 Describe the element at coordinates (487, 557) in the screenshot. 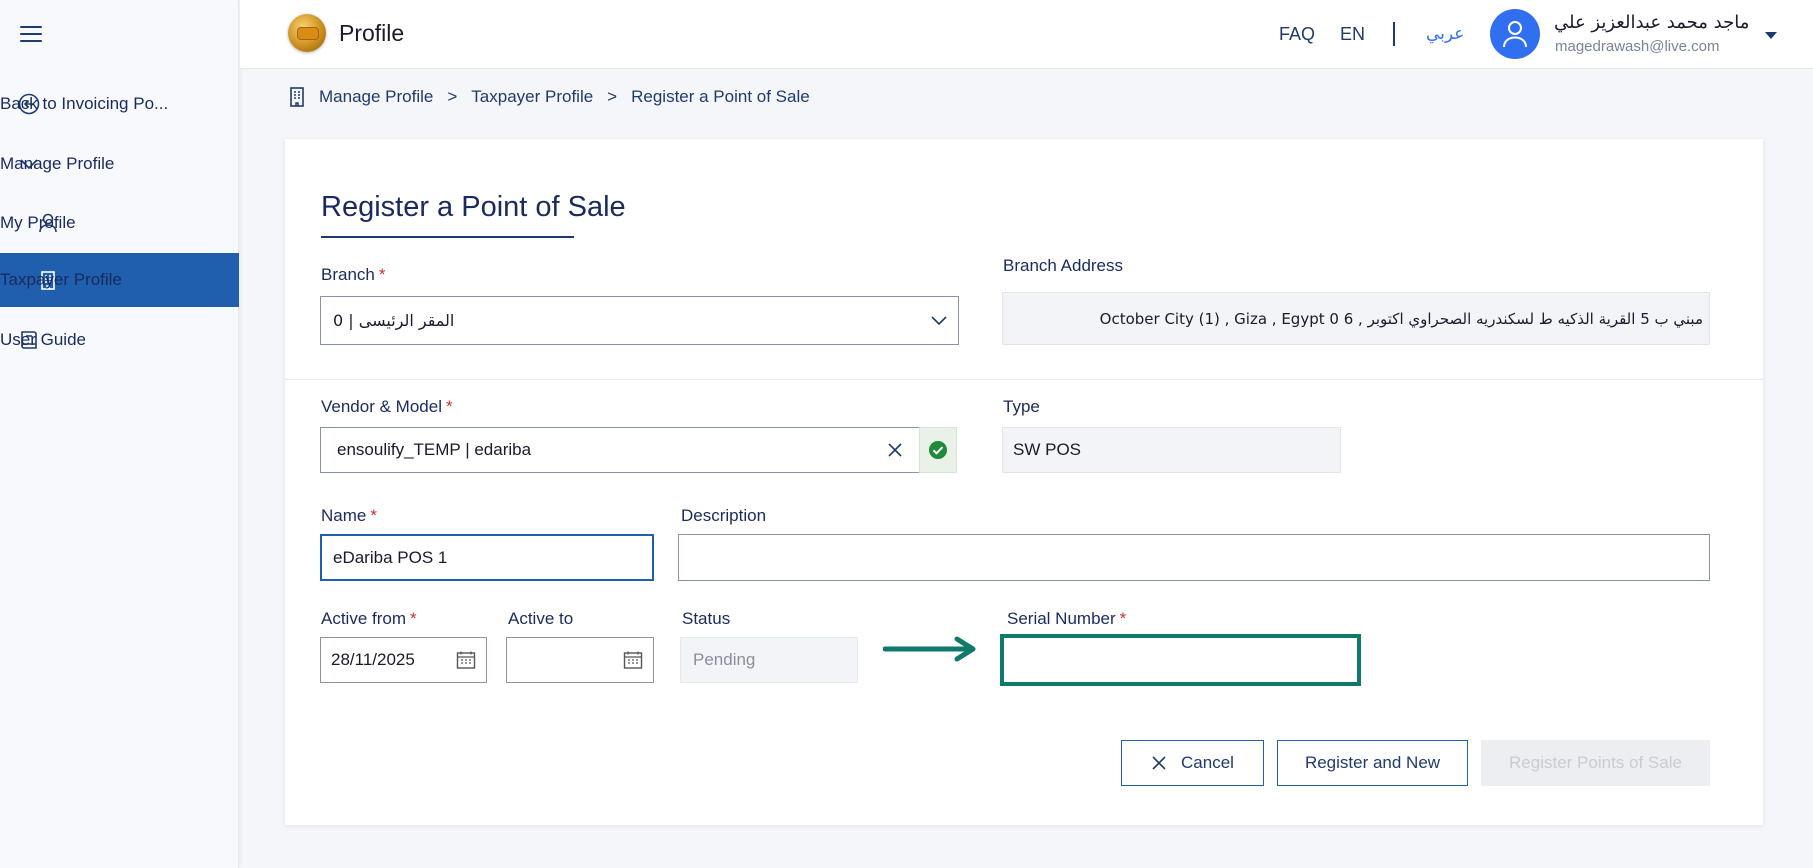

I see `name-input: eDariba POS 1` at that location.